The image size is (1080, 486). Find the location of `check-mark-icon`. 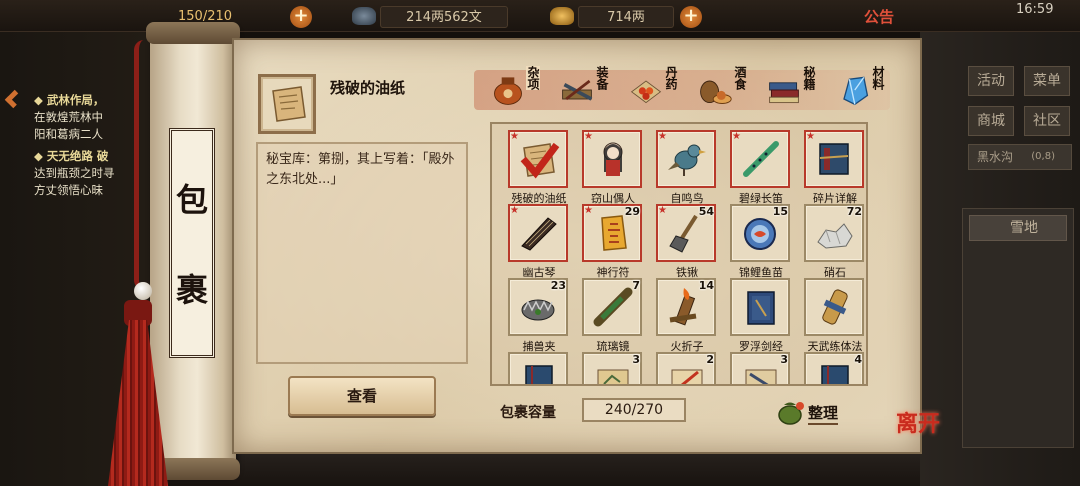

check-mark-icon is located at coordinates (540, 160).